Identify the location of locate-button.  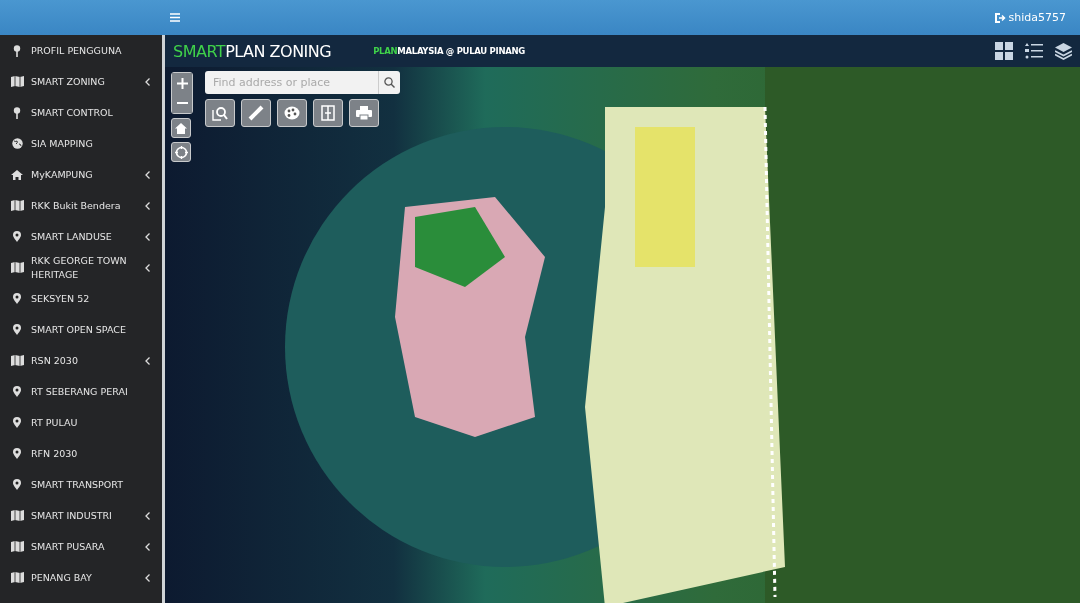
(181, 152).